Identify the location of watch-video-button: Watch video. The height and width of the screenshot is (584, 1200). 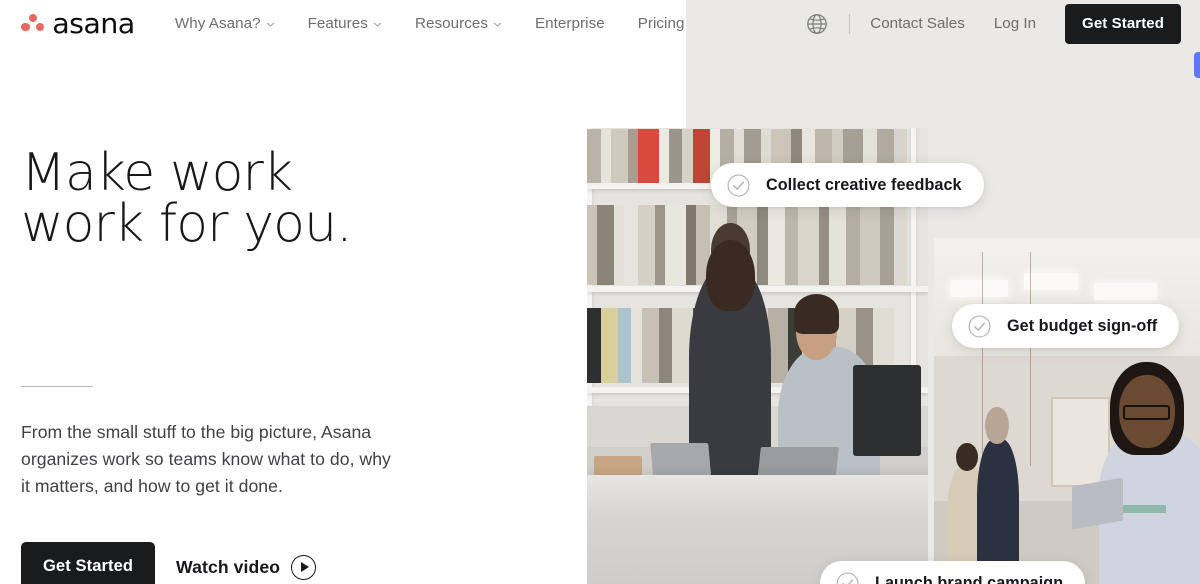
(246, 567).